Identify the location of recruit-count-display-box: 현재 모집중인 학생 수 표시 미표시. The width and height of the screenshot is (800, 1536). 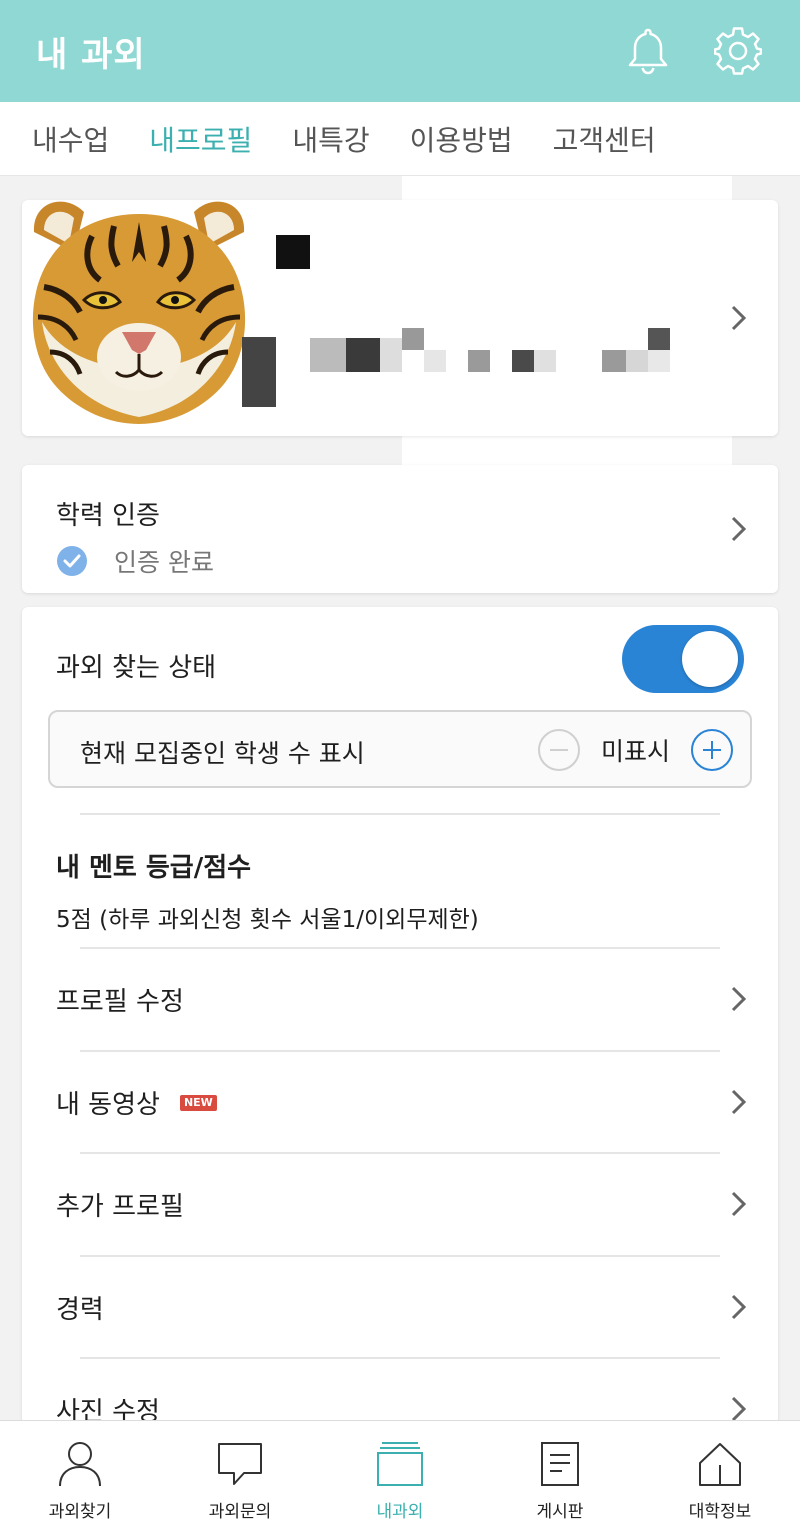
(400, 749).